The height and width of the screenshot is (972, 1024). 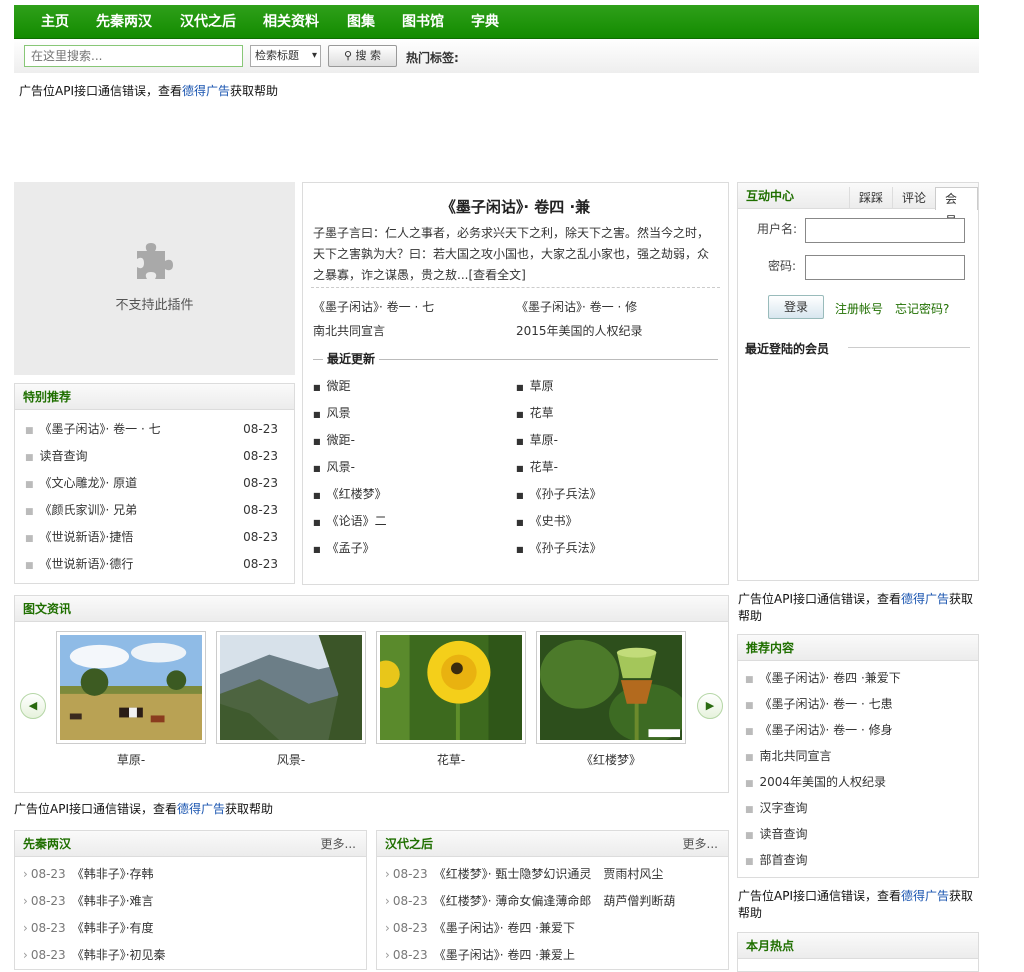 What do you see at coordinates (362, 56) in the screenshot?
I see `search-button: ⚲ 搜 索` at bounding box center [362, 56].